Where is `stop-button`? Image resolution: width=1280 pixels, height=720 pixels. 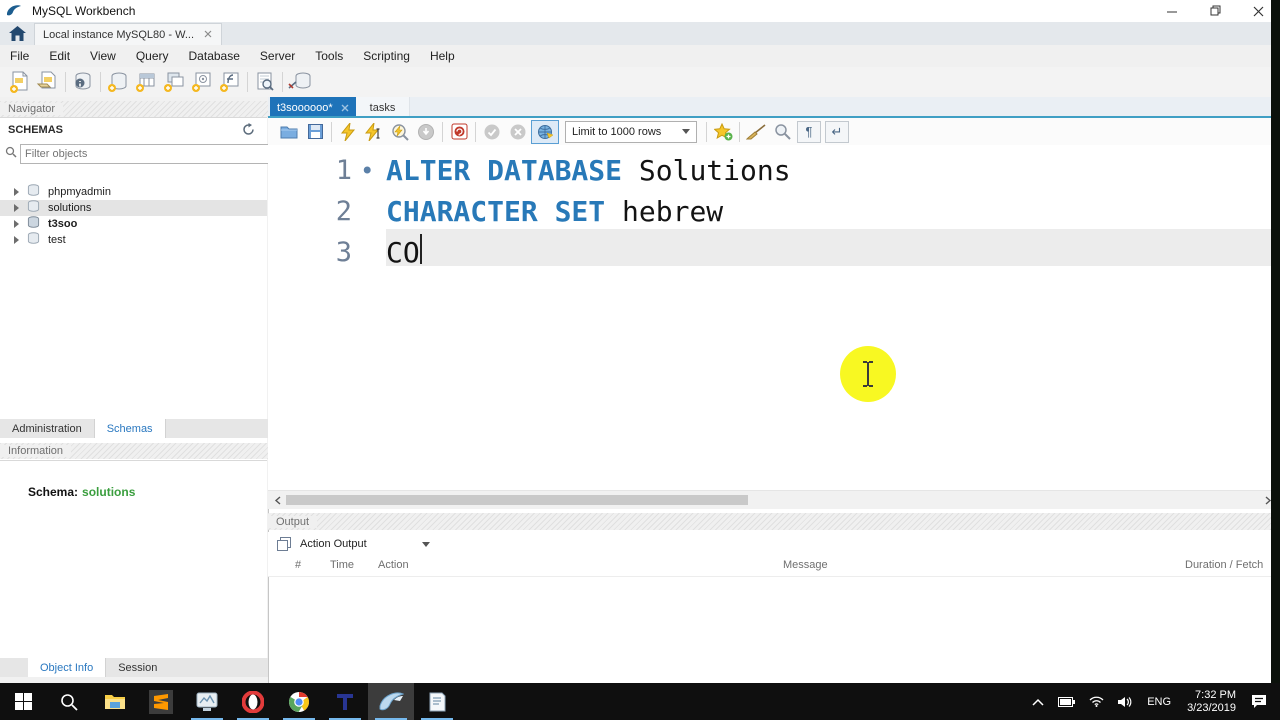 stop-button is located at coordinates (426, 132).